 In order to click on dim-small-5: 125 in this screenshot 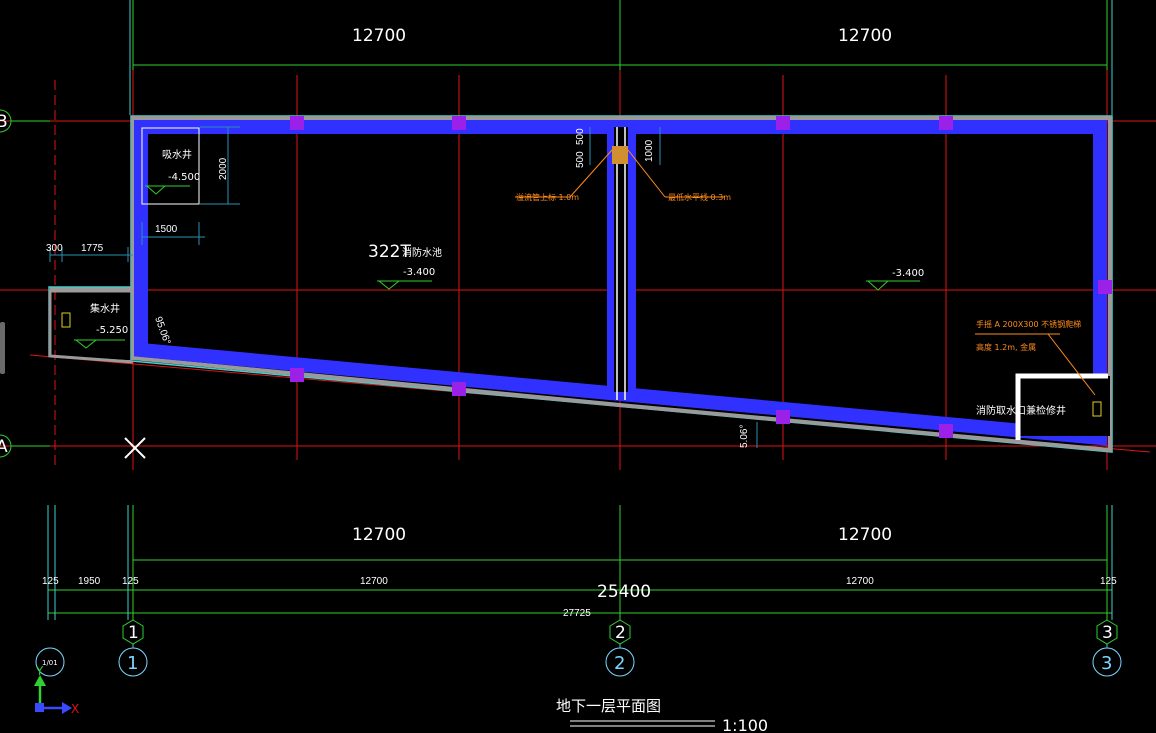, I will do `click(1108, 581)`.